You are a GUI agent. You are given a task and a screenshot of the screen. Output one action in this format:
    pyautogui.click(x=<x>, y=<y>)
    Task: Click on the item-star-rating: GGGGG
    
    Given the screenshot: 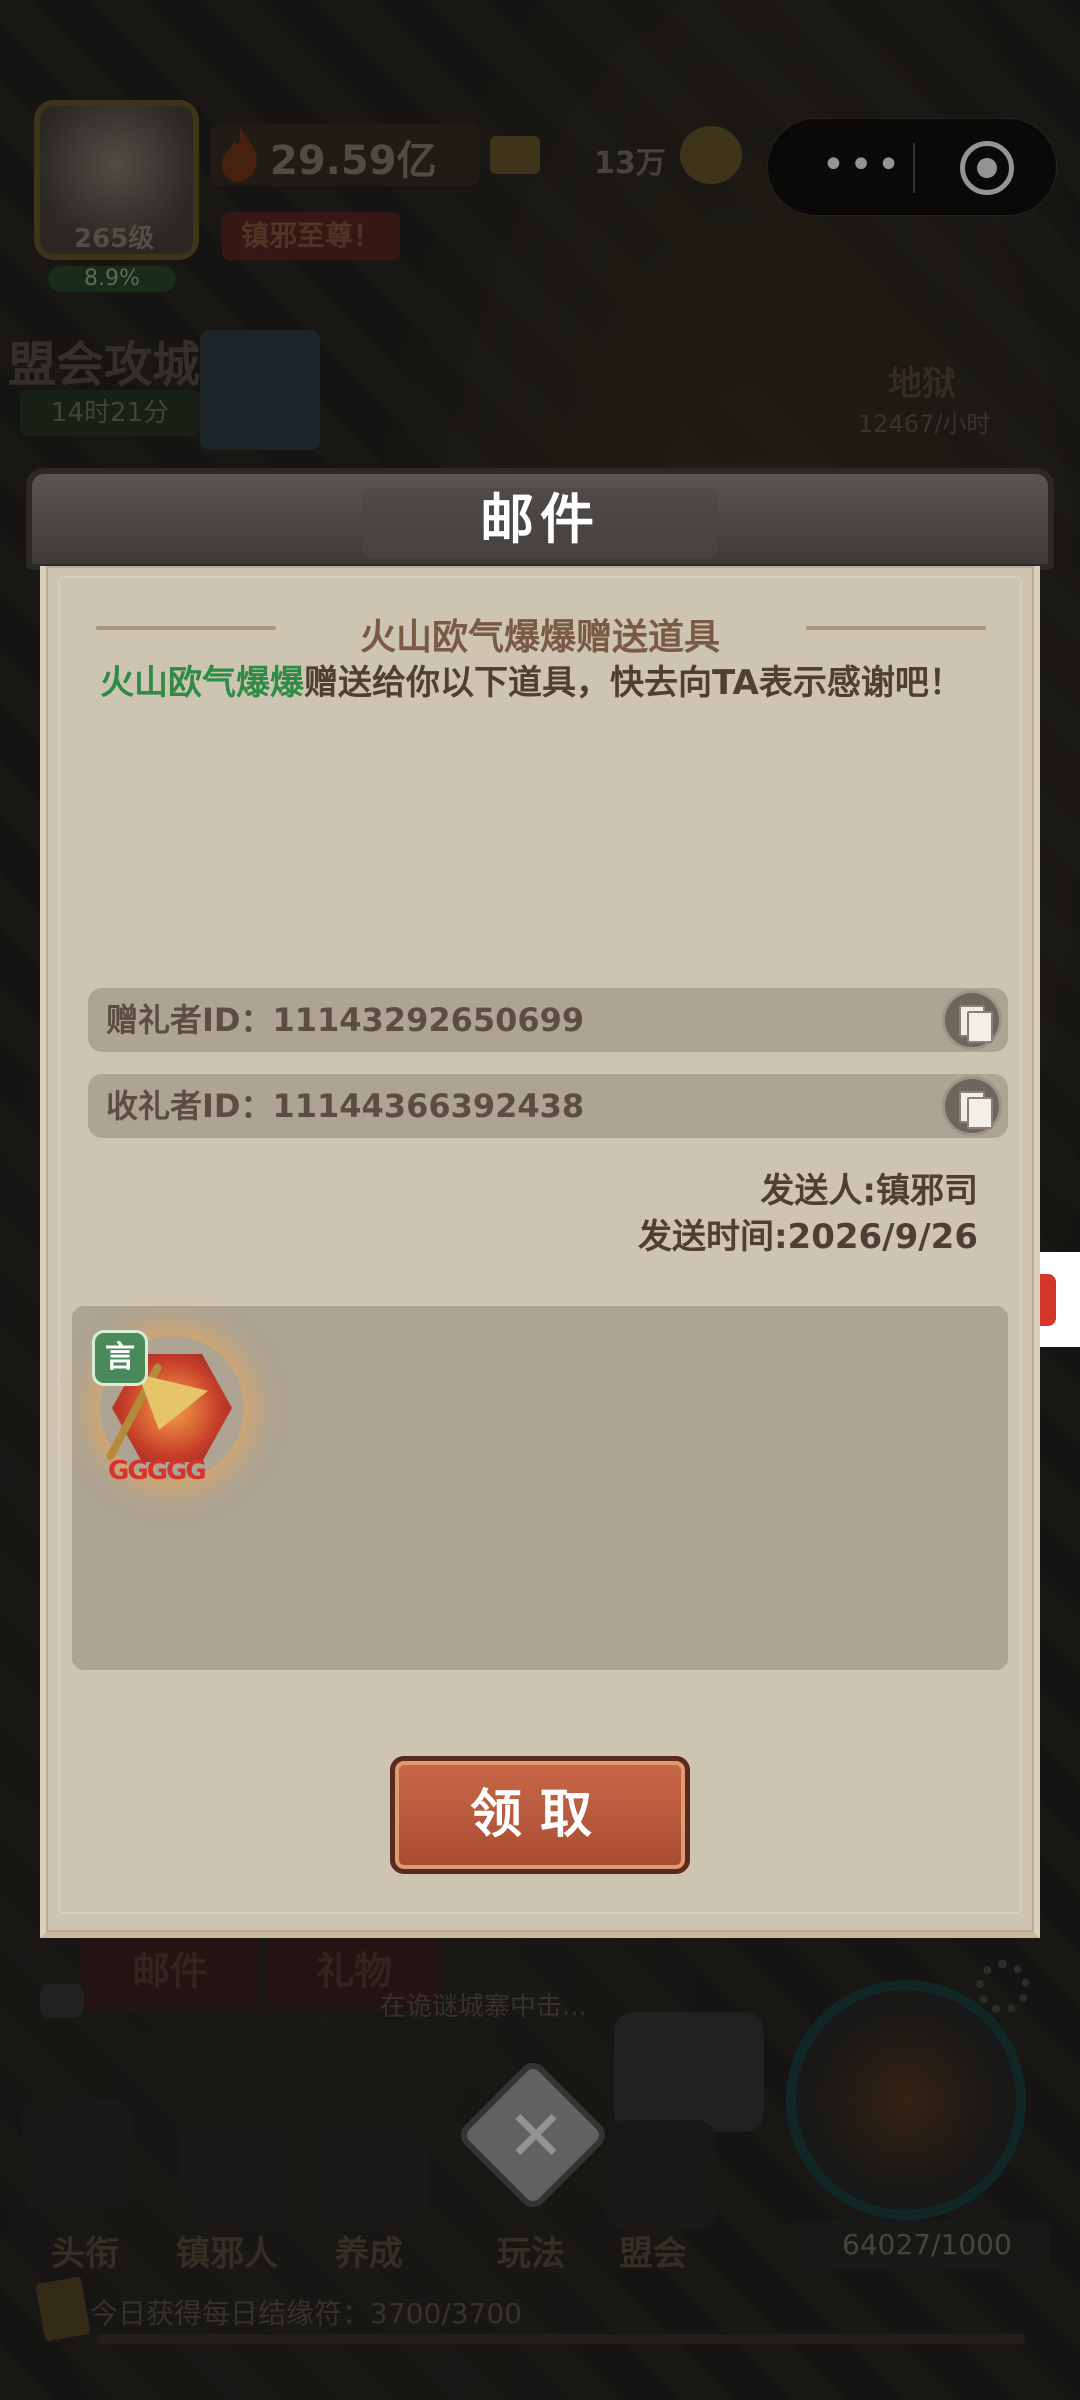 What is the action you would take?
    pyautogui.click(x=157, y=1471)
    